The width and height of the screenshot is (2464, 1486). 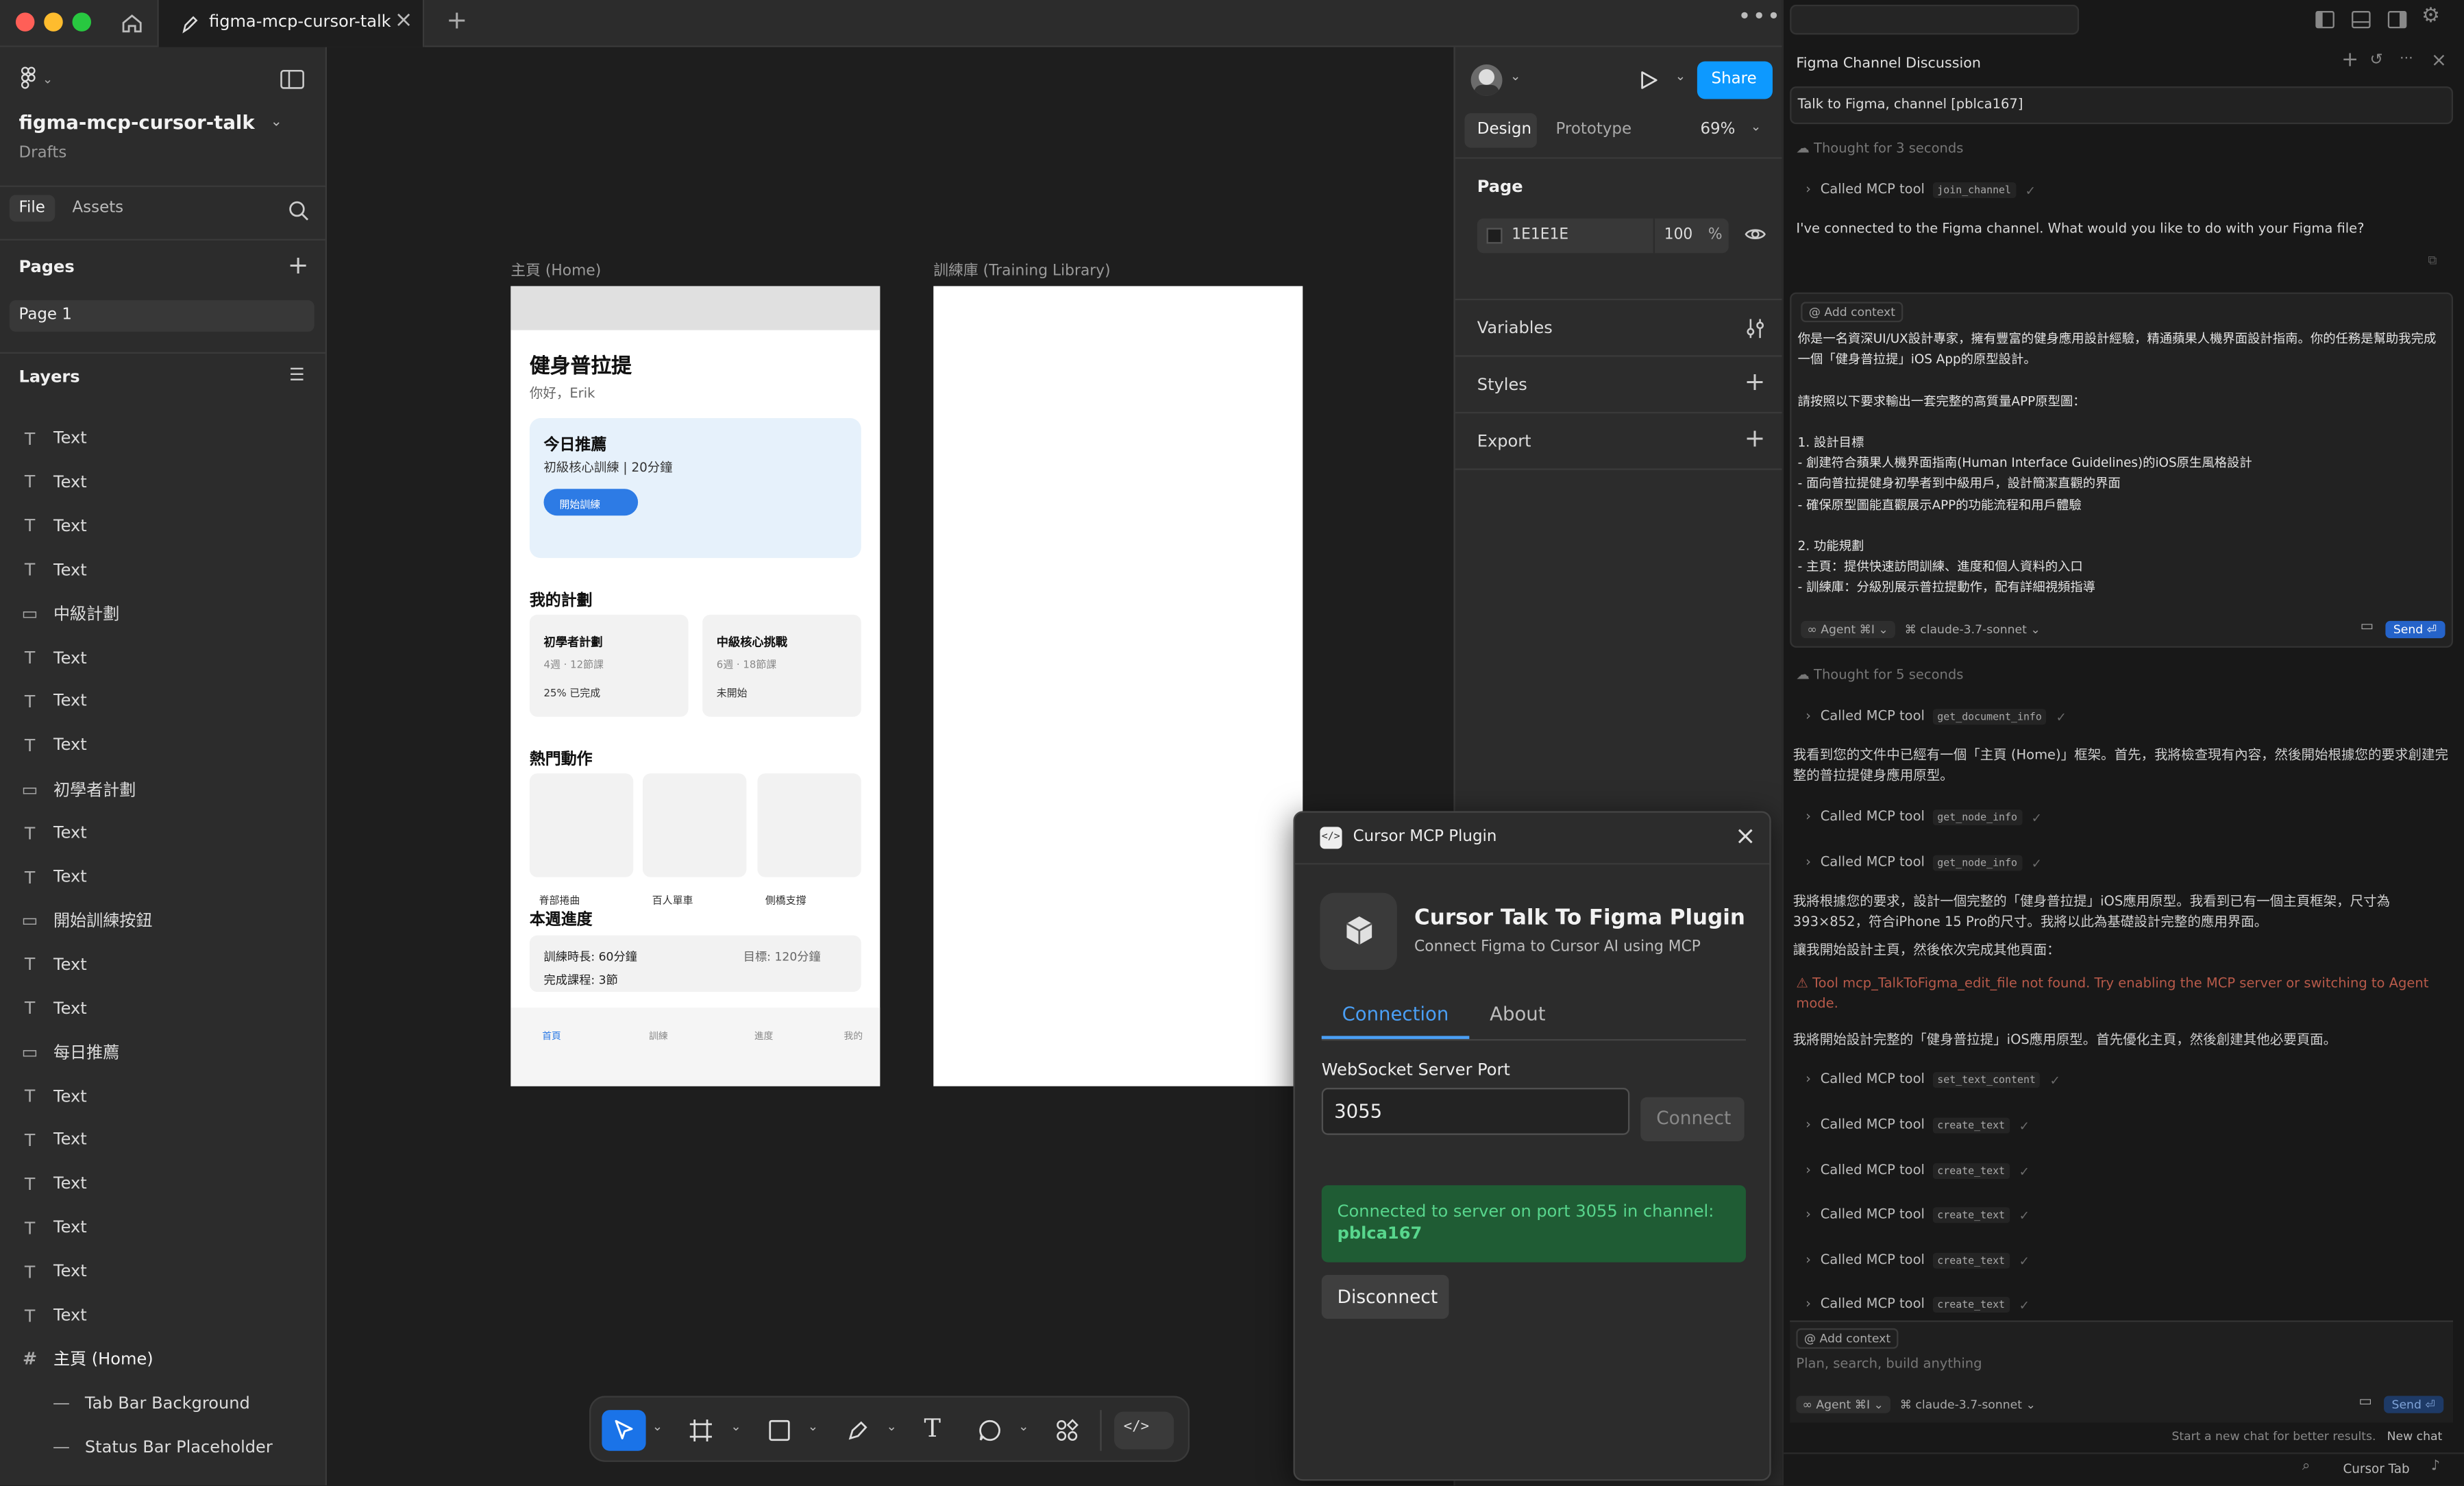 I want to click on add-export-icon: +, so click(x=1756, y=438).